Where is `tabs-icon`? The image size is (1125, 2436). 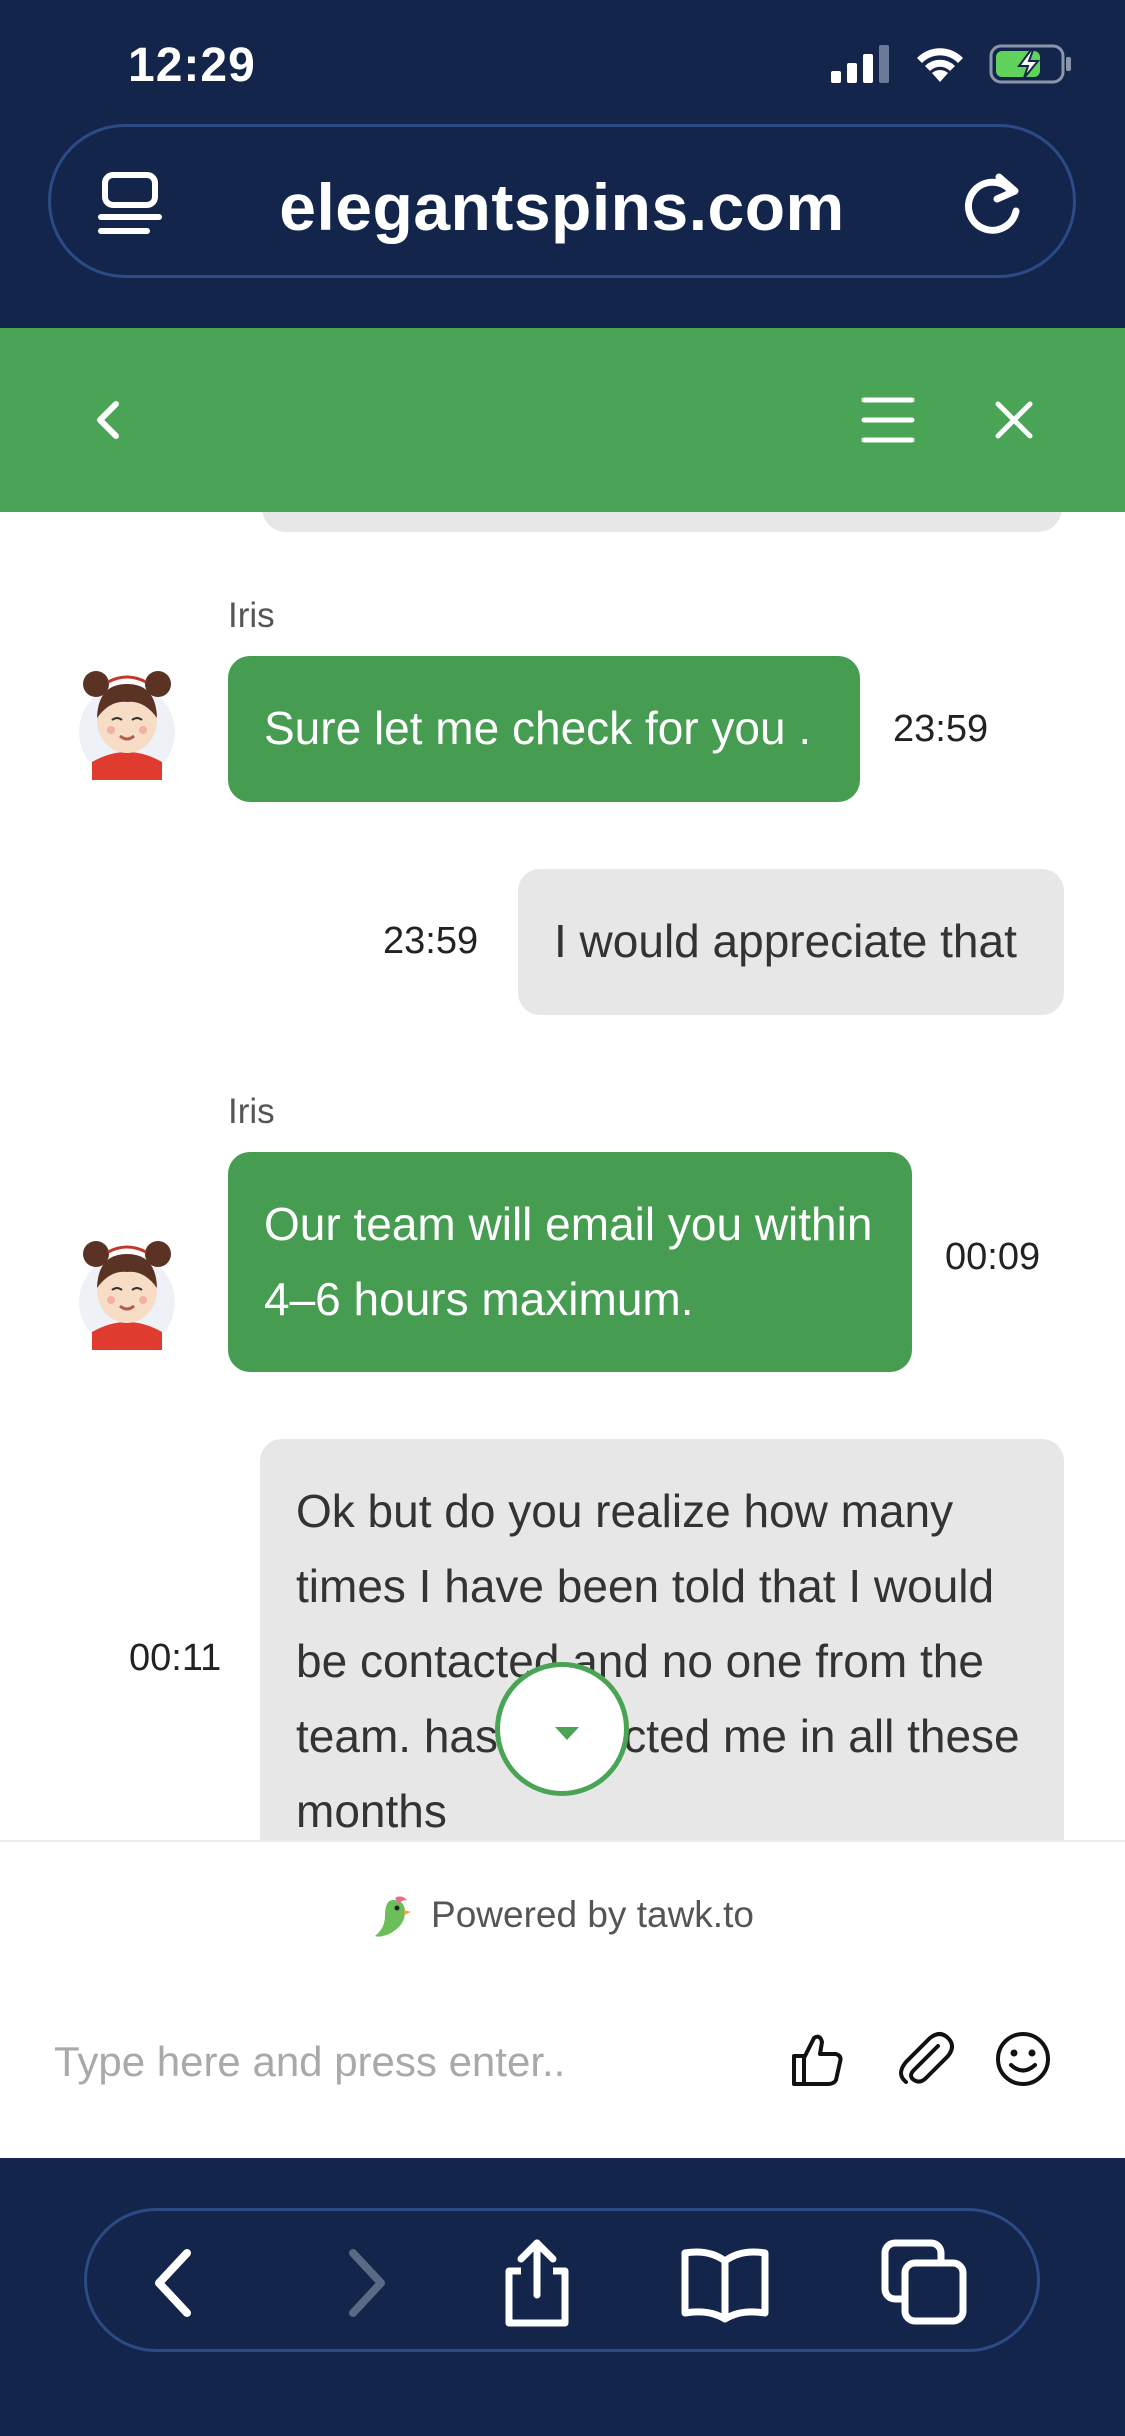
tabs-icon is located at coordinates (925, 2283).